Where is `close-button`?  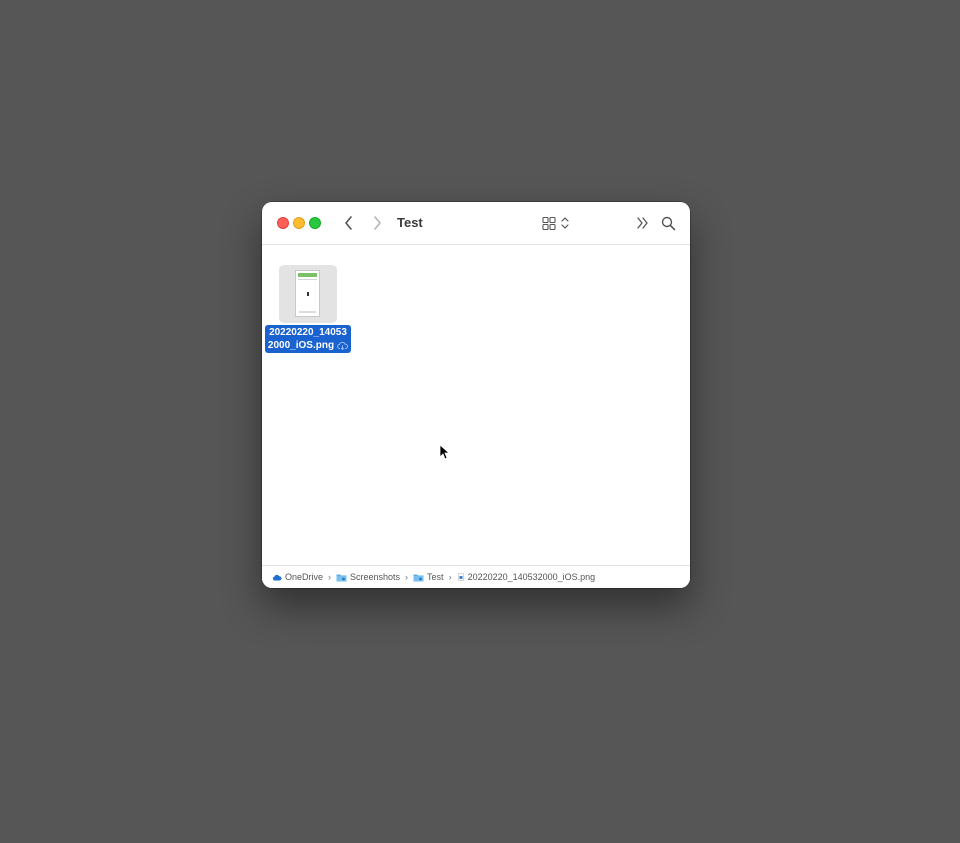 close-button is located at coordinates (283, 223).